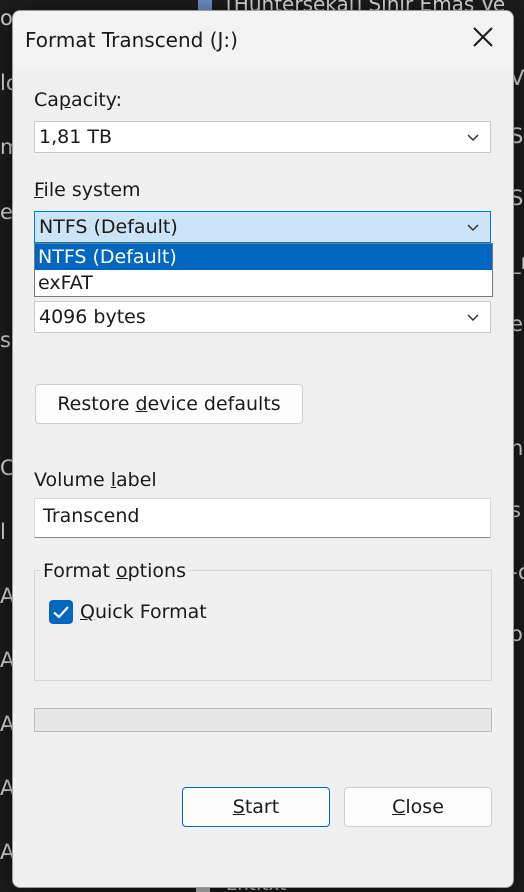  What do you see at coordinates (143, 612) in the screenshot?
I see `quick-format-label: Quick Format` at bounding box center [143, 612].